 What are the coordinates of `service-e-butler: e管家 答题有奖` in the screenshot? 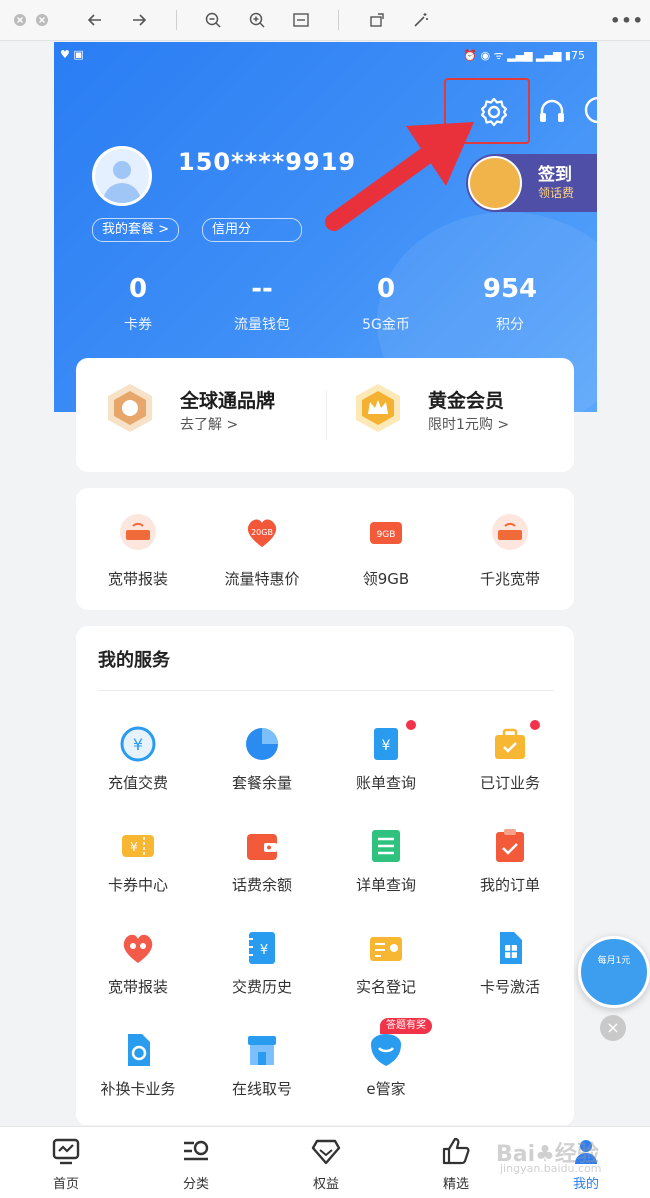 It's located at (386, 1071).